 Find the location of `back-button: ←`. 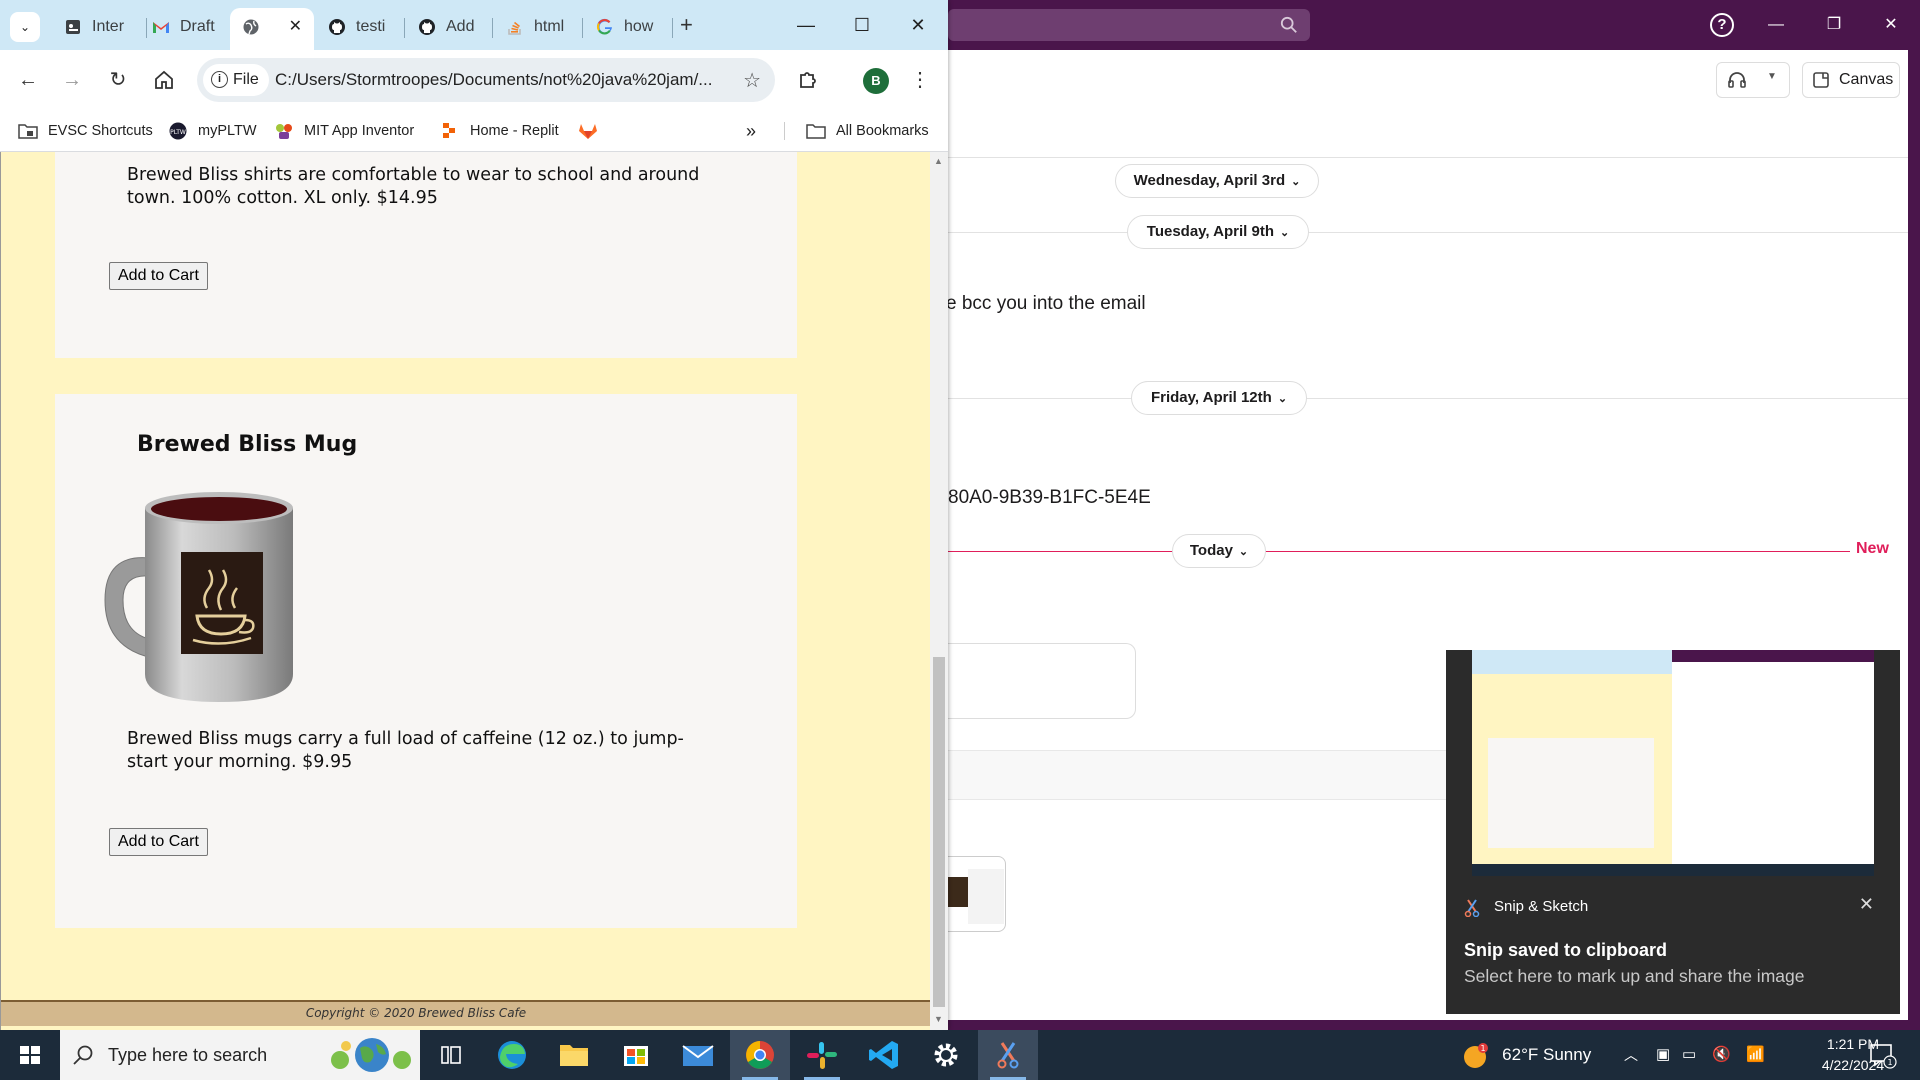

back-button: ← is located at coordinates (28, 80).